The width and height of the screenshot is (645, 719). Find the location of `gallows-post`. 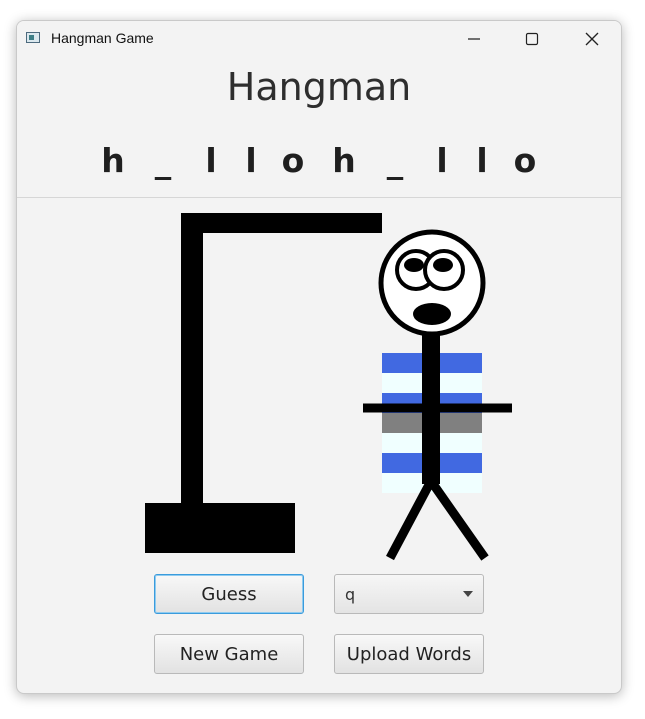

gallows-post is located at coordinates (192, 369).